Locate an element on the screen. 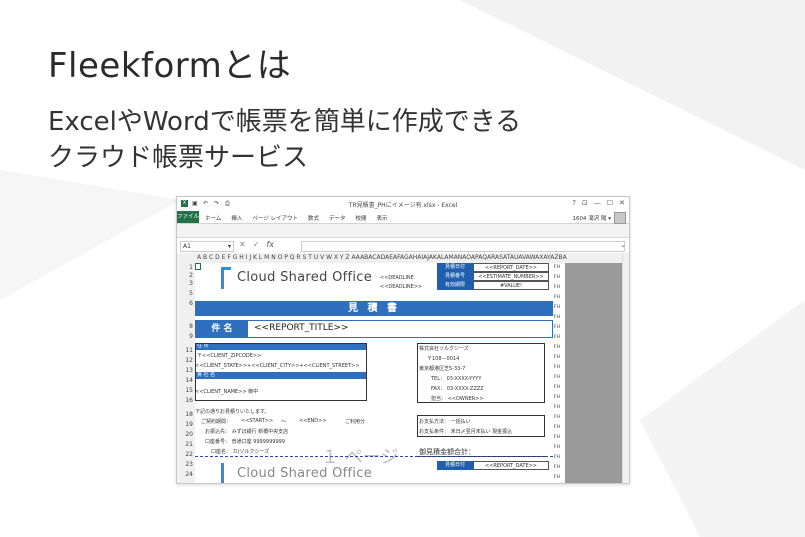 This screenshot has height=537, width=805. value-date: <<REPORT_DATE>> is located at coordinates (511, 267).